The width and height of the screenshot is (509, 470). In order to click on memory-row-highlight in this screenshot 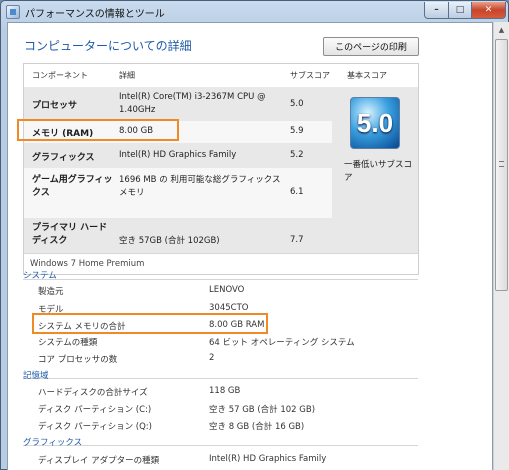, I will do `click(98, 130)`.